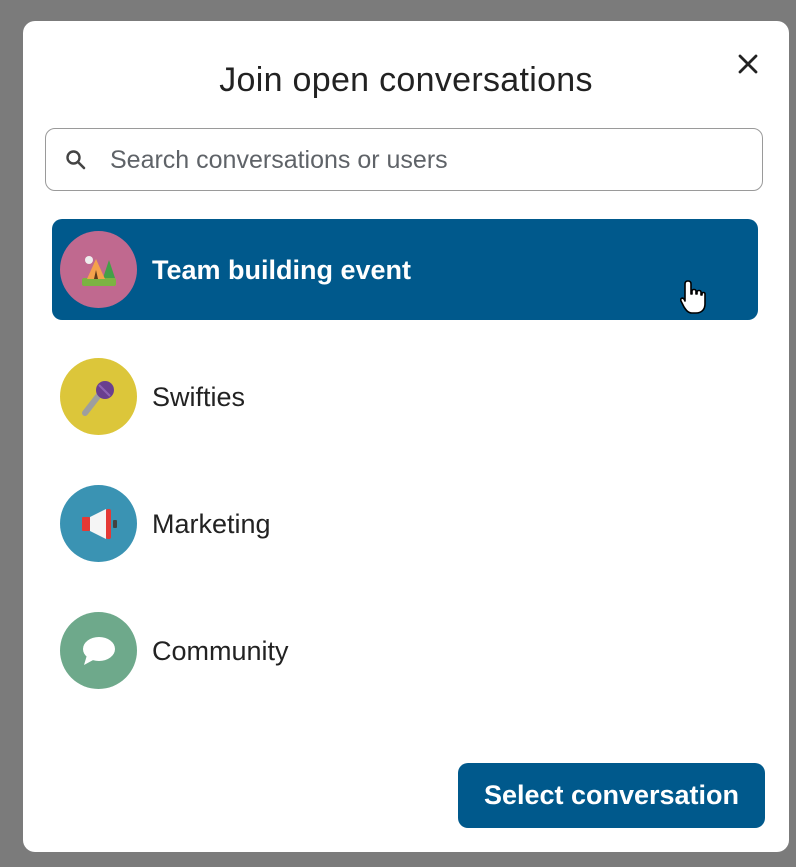  What do you see at coordinates (282, 270) in the screenshot?
I see `conversation-label: Team building event` at bounding box center [282, 270].